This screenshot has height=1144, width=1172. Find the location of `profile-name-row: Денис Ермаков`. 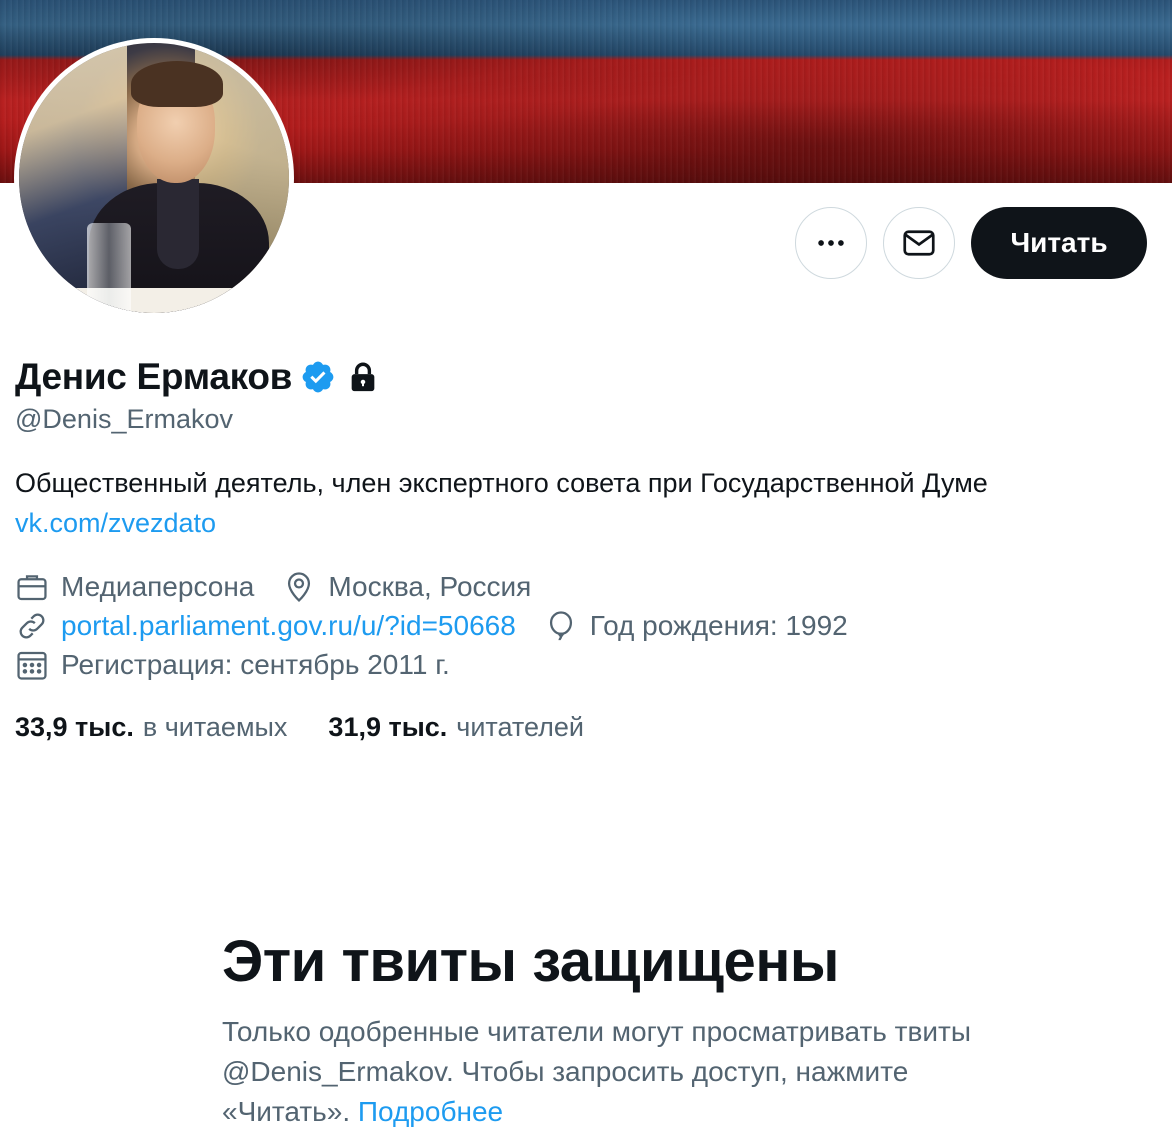

profile-name-row: Денис Ермаков is located at coordinates (197, 377).